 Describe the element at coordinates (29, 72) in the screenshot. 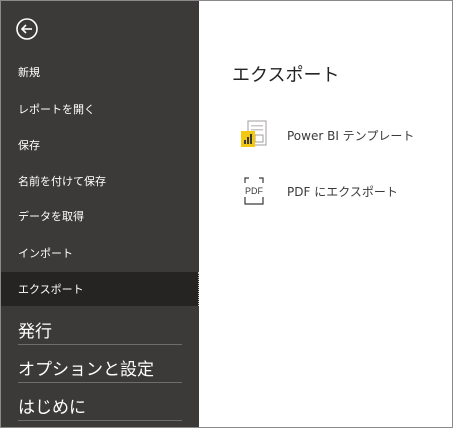

I see `sidebar-item-label: 新規` at that location.